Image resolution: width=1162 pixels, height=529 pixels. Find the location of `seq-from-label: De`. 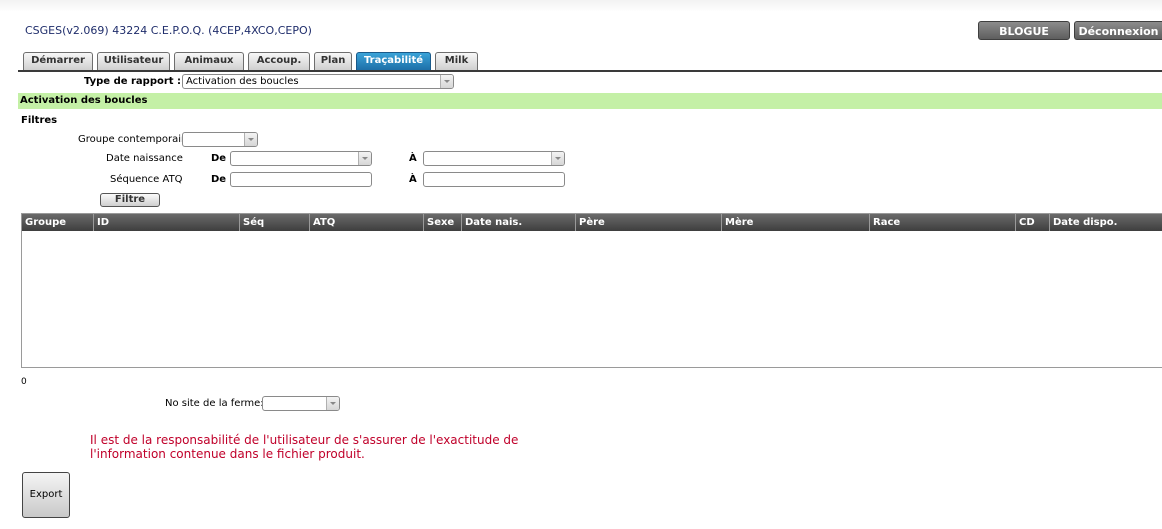

seq-from-label: De is located at coordinates (219, 179).